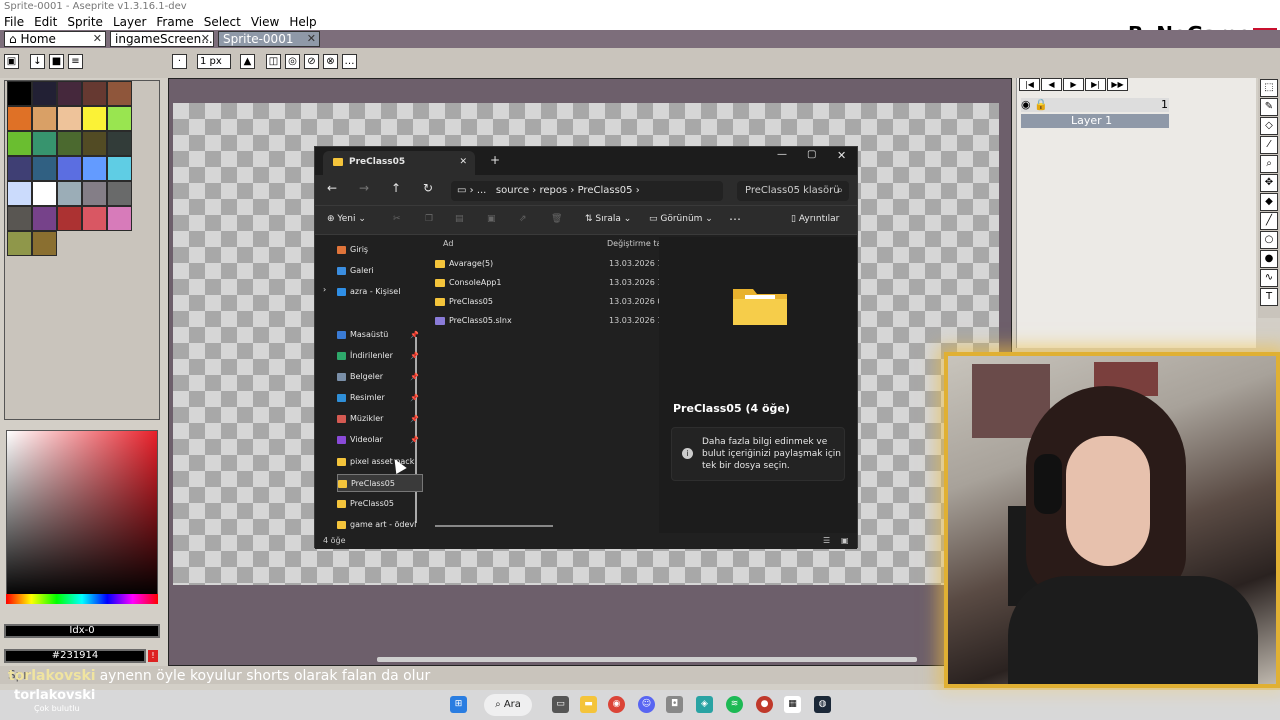 Image resolution: width=1280 pixels, height=720 pixels. What do you see at coordinates (815, 219) in the screenshot?
I see `details-button: ▯ Ayrıntılar` at bounding box center [815, 219].